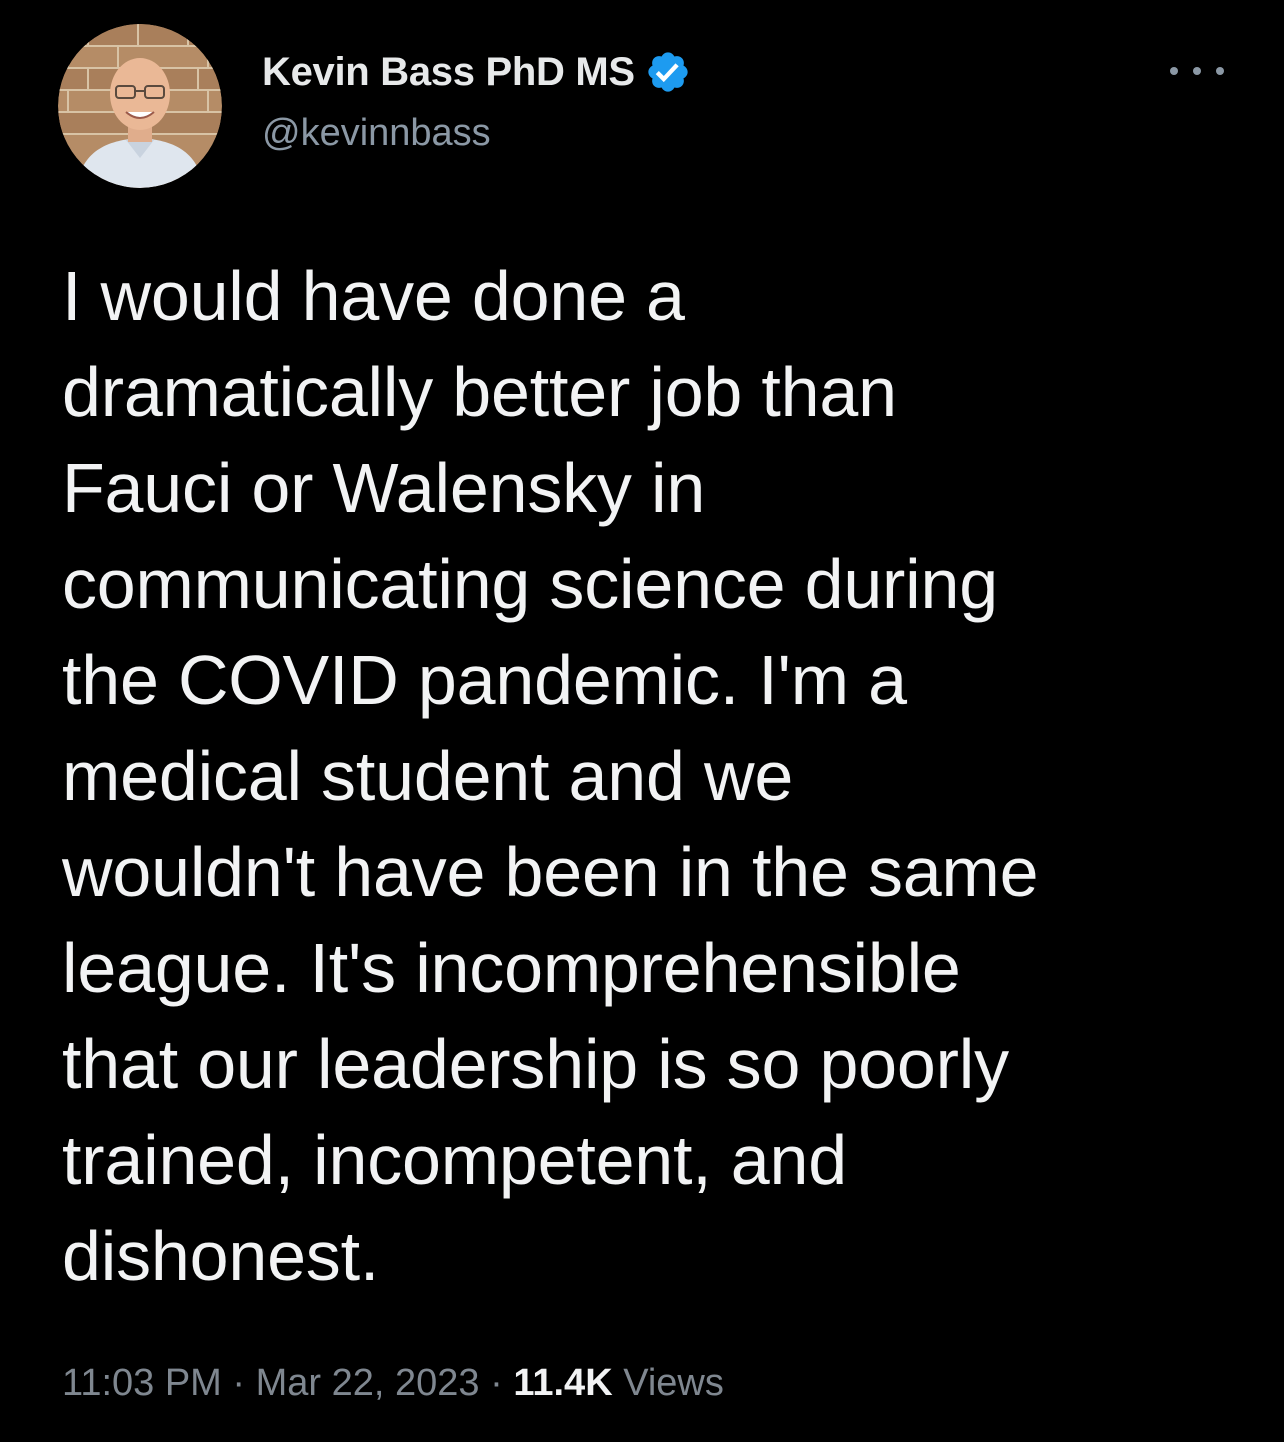 The height and width of the screenshot is (1442, 1284). What do you see at coordinates (448, 72) in the screenshot?
I see `author-display-name: Kevin Bass PhD MS` at bounding box center [448, 72].